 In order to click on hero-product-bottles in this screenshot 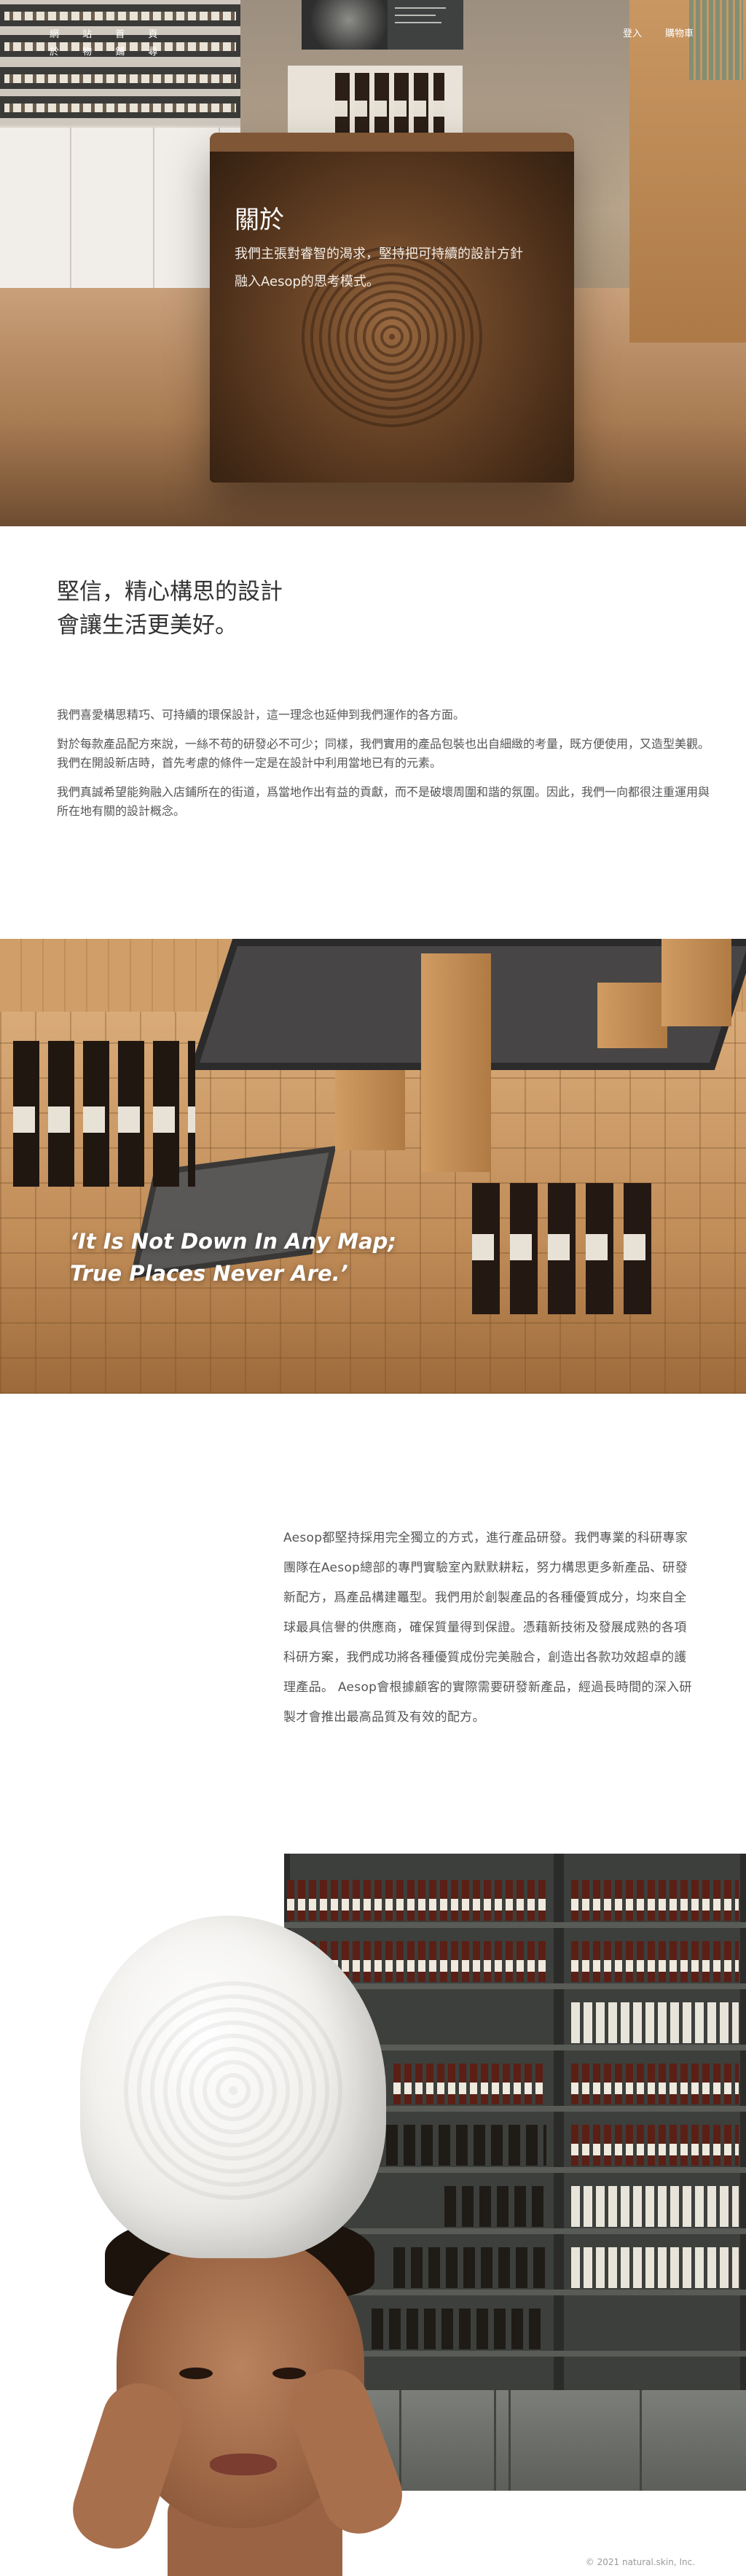, I will do `click(389, 103)`.